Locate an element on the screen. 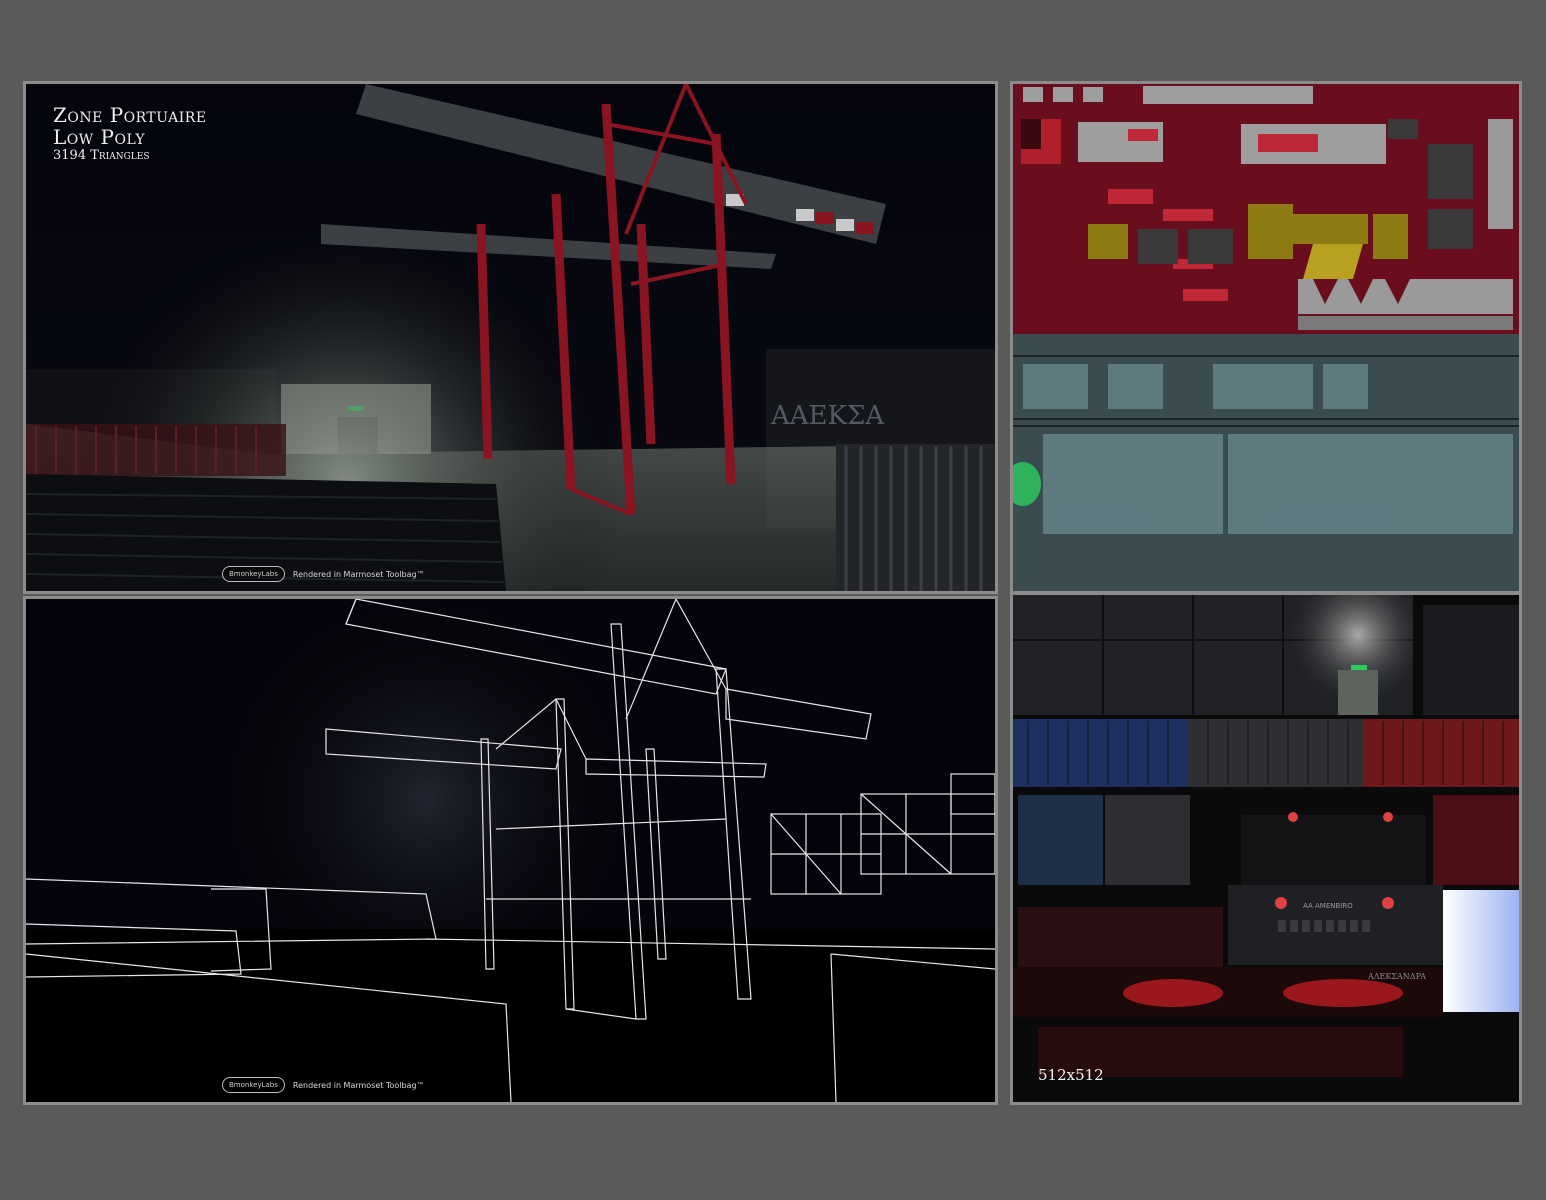 Image resolution: width=1546 pixels, height=1200 pixels. triangle-count: 3194 Triangles is located at coordinates (101, 155).